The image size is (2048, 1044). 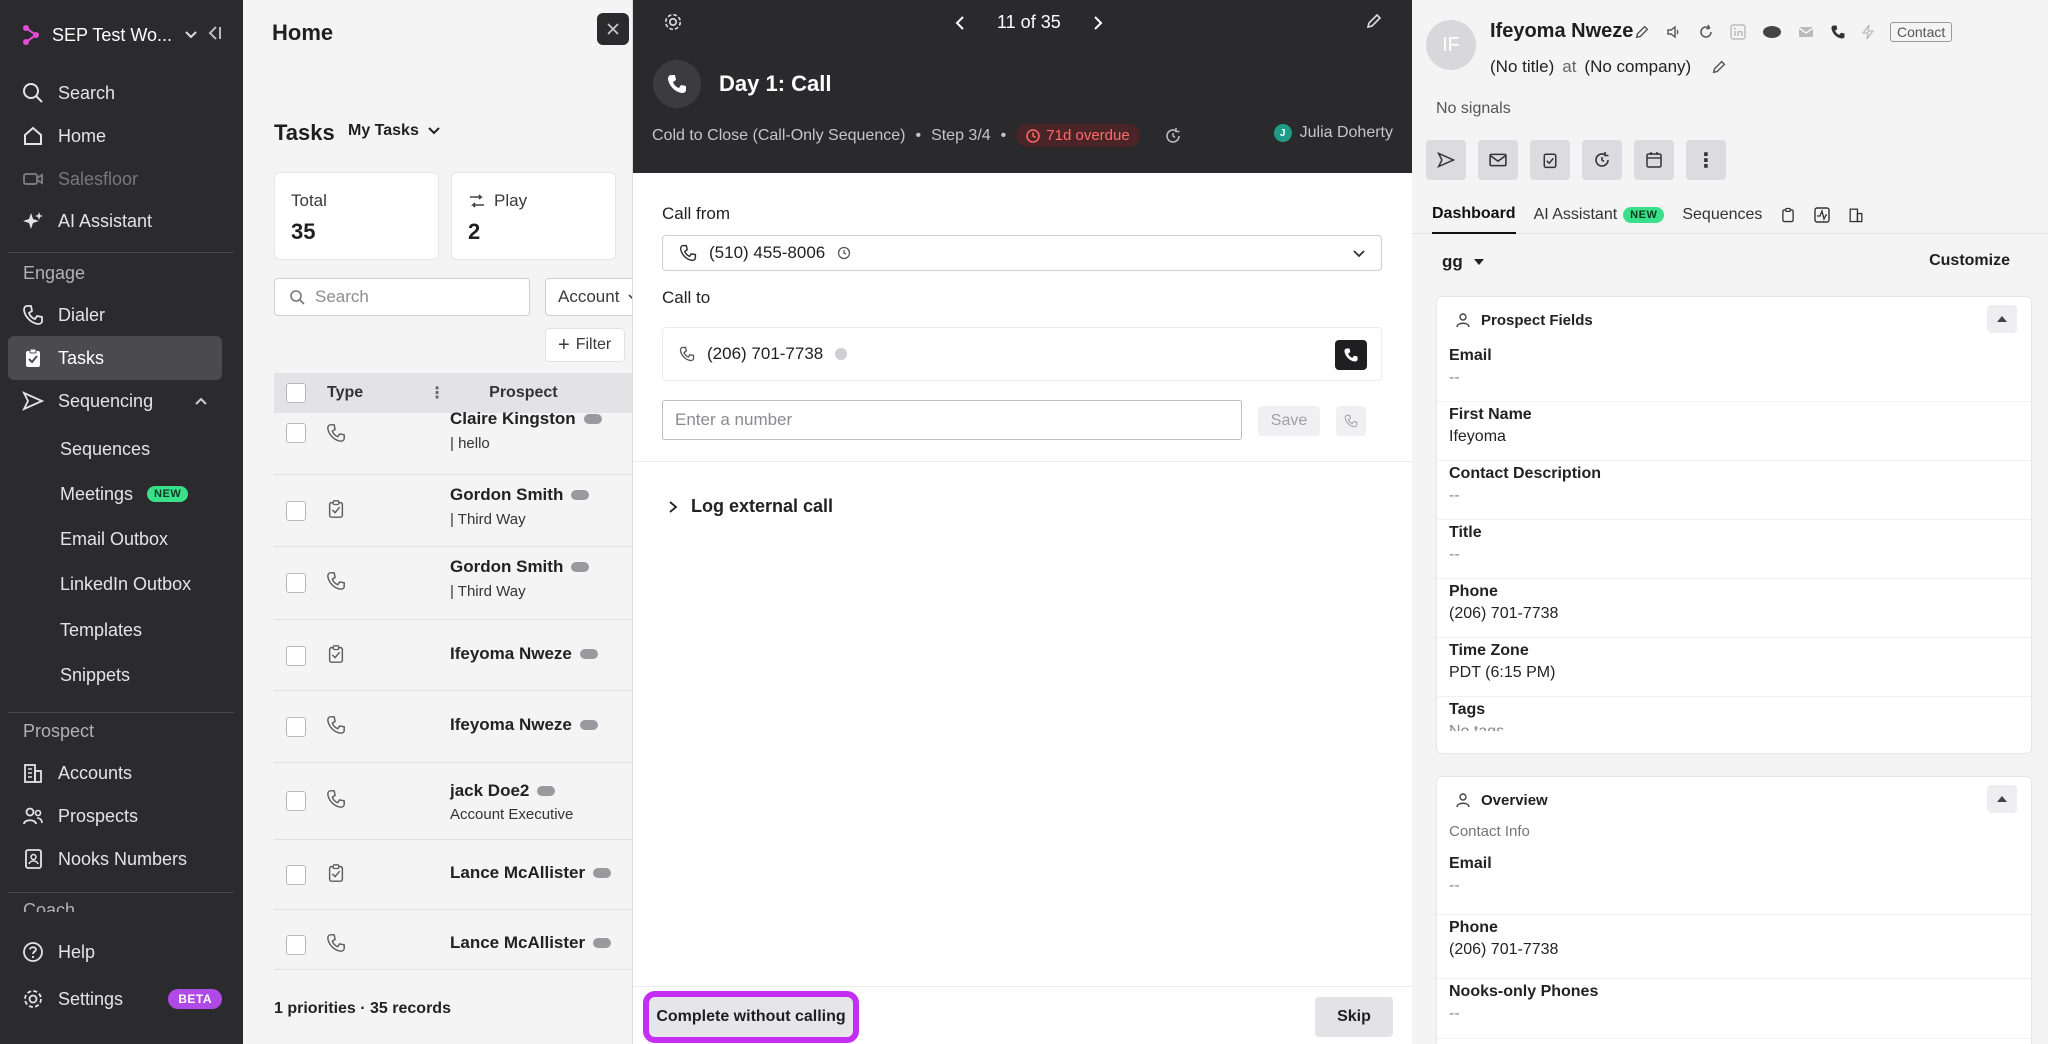 I want to click on help-icon, so click(x=33, y=952).